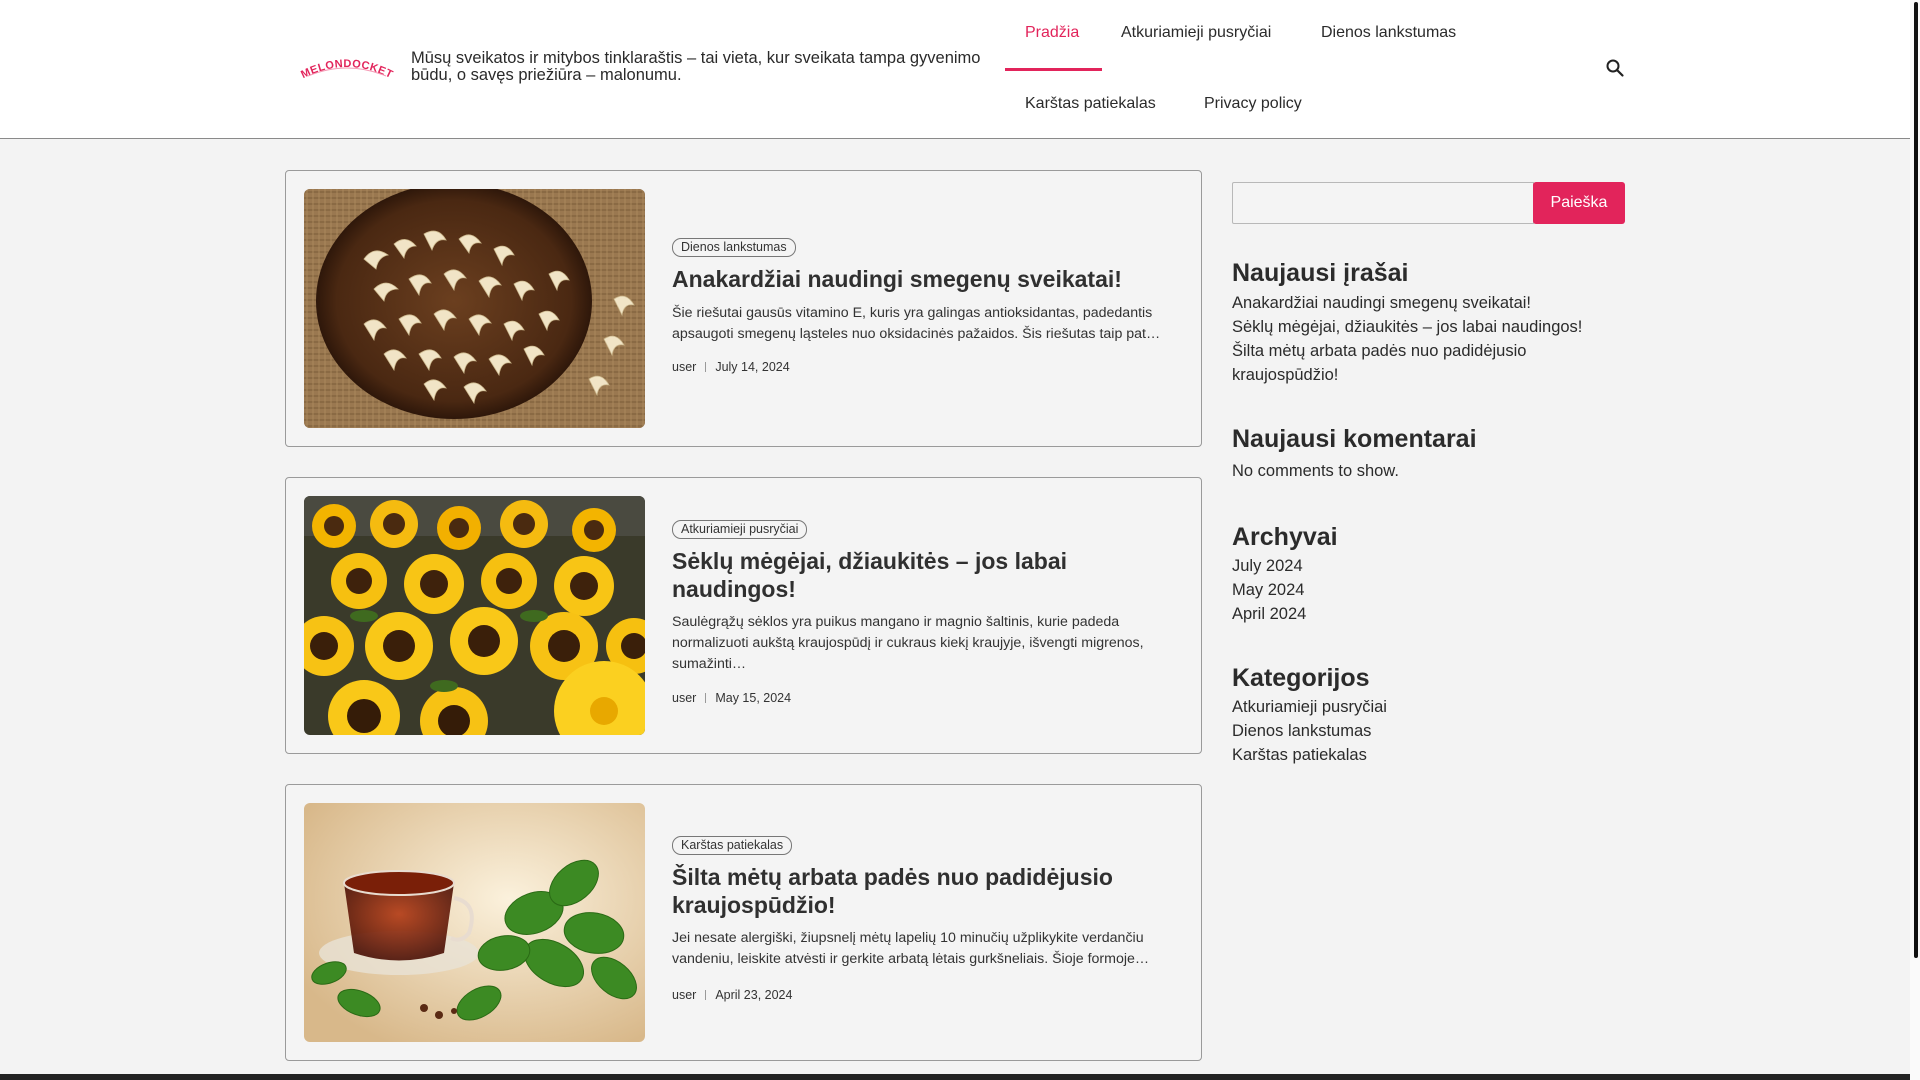 This screenshot has width=1920, height=1080. I want to click on post-meta: user May 15, 2024, so click(731, 698).